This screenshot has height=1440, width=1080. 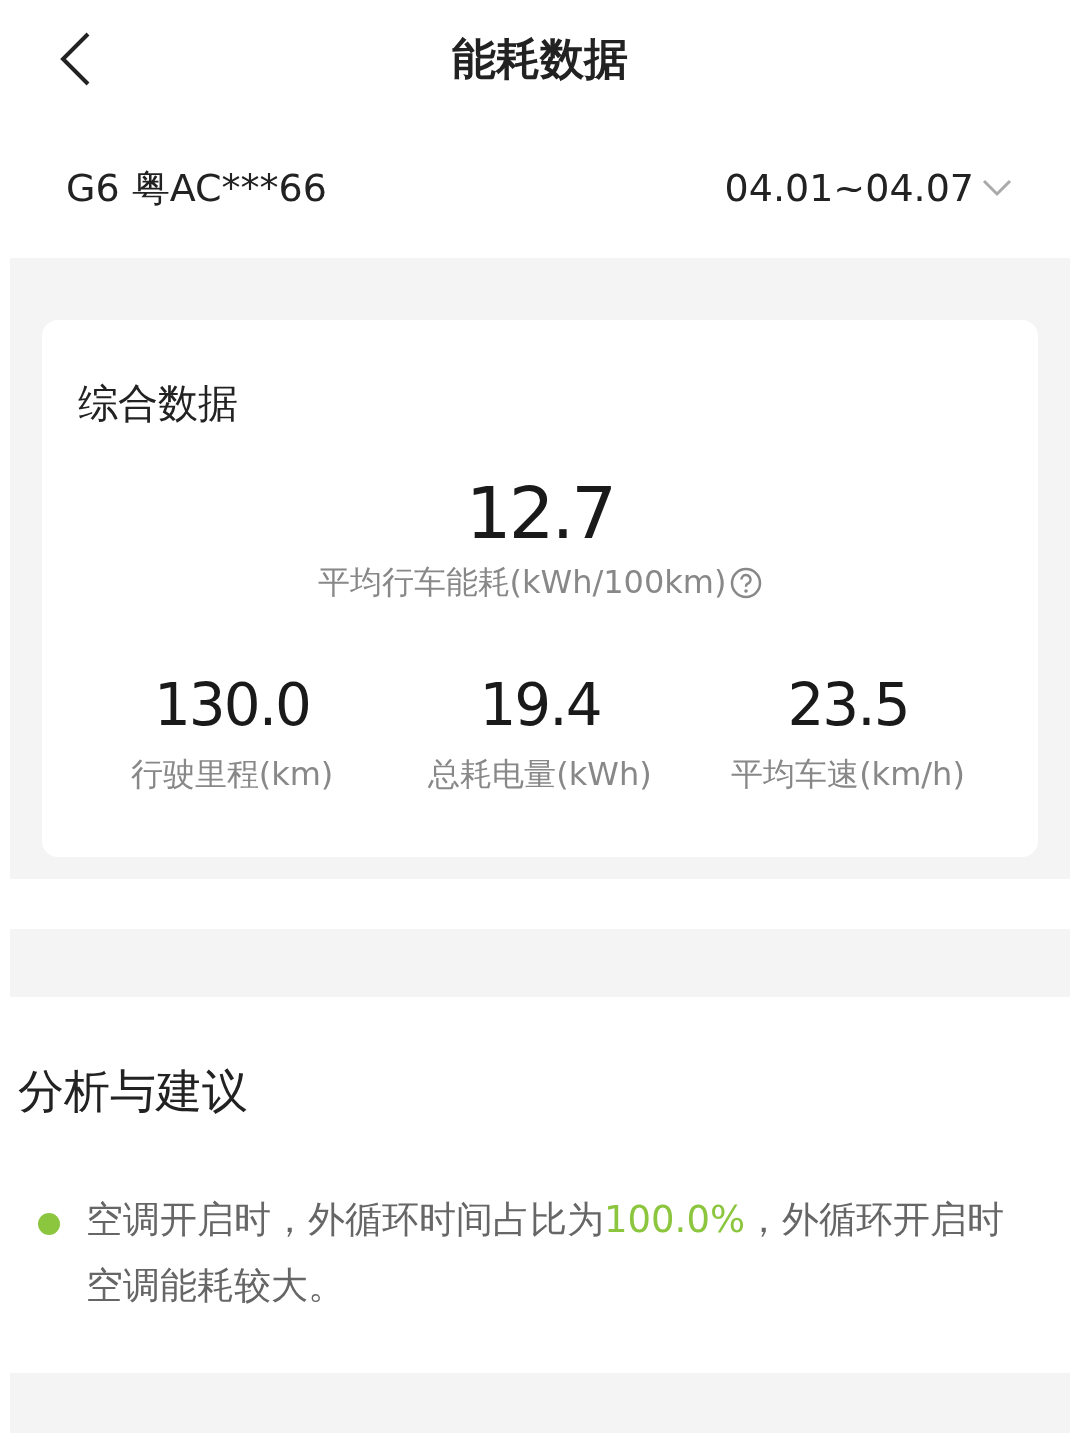 I want to click on stat-value: 130.0, so click(x=231, y=705).